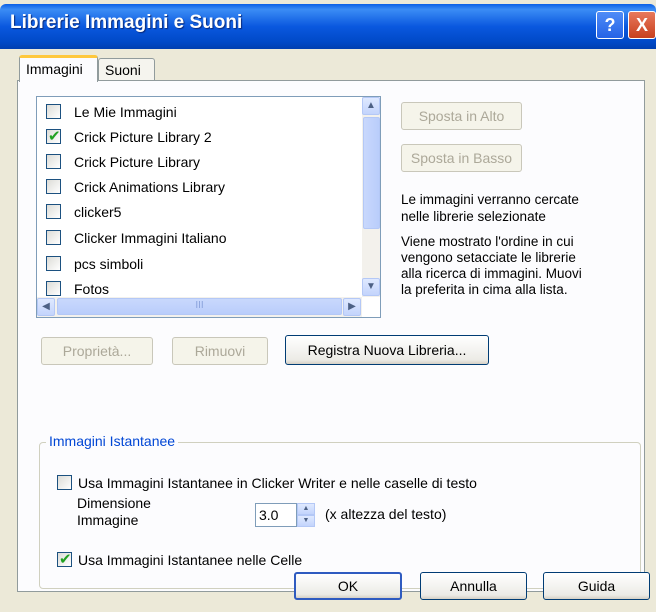  Describe the element at coordinates (137, 162) in the screenshot. I see `library-label: Crick Picture Library` at that location.